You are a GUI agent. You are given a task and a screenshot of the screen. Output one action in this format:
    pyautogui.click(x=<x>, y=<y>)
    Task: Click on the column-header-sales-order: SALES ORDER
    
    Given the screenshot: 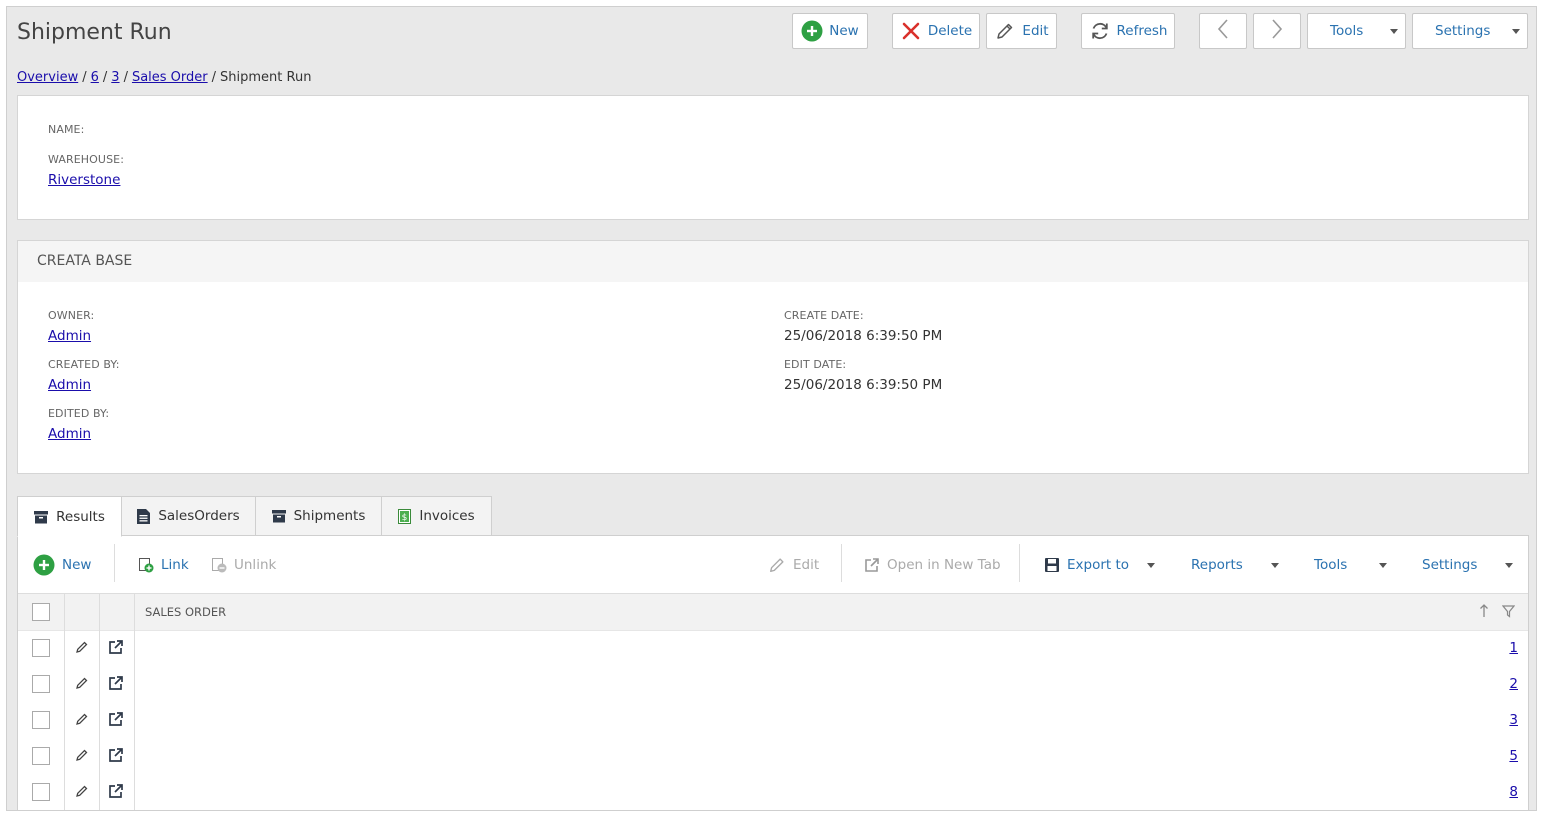 What is the action you would take?
    pyautogui.click(x=185, y=612)
    